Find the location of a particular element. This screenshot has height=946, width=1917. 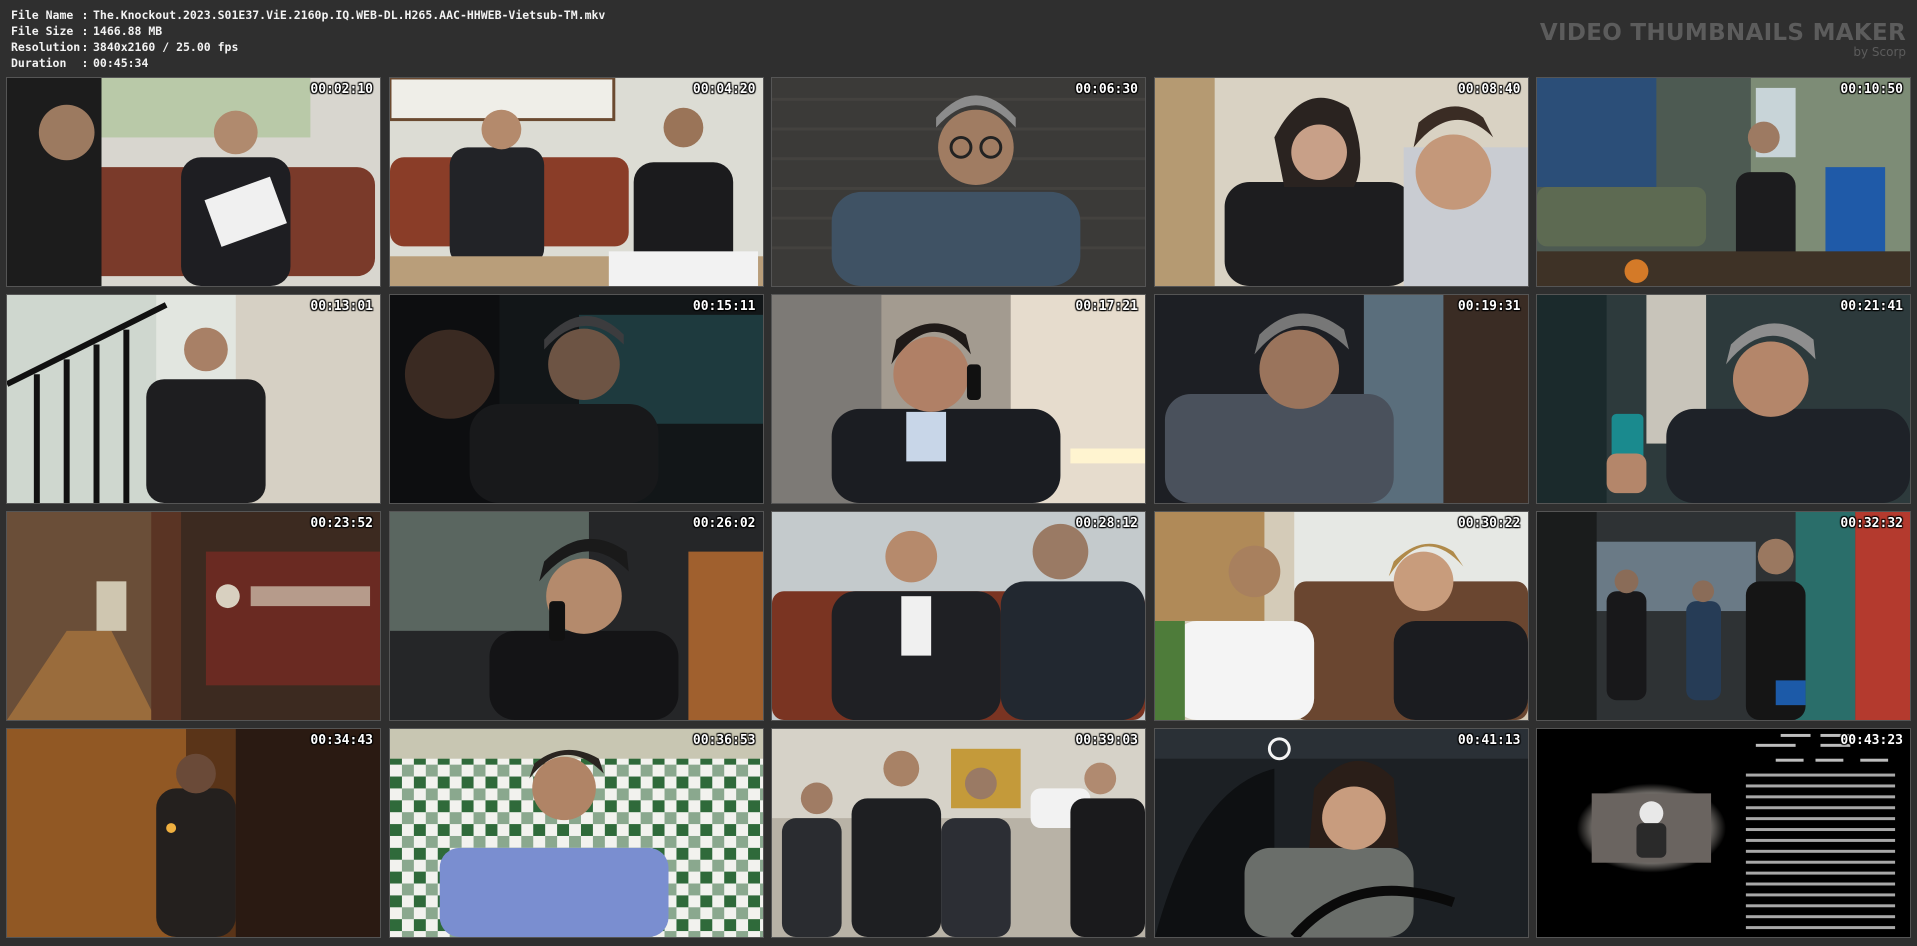

thumbnail: 00:39:03 is located at coordinates (958, 833).